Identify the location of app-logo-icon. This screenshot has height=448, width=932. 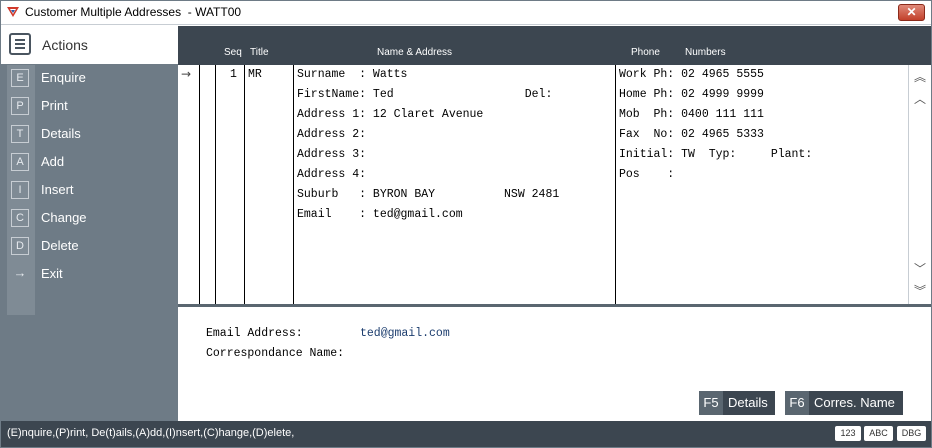
(13, 12).